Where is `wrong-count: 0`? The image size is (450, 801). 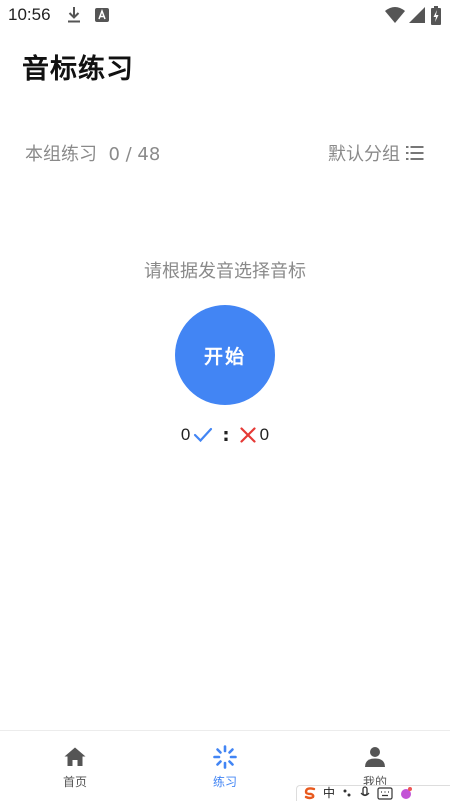
wrong-count: 0 is located at coordinates (264, 434).